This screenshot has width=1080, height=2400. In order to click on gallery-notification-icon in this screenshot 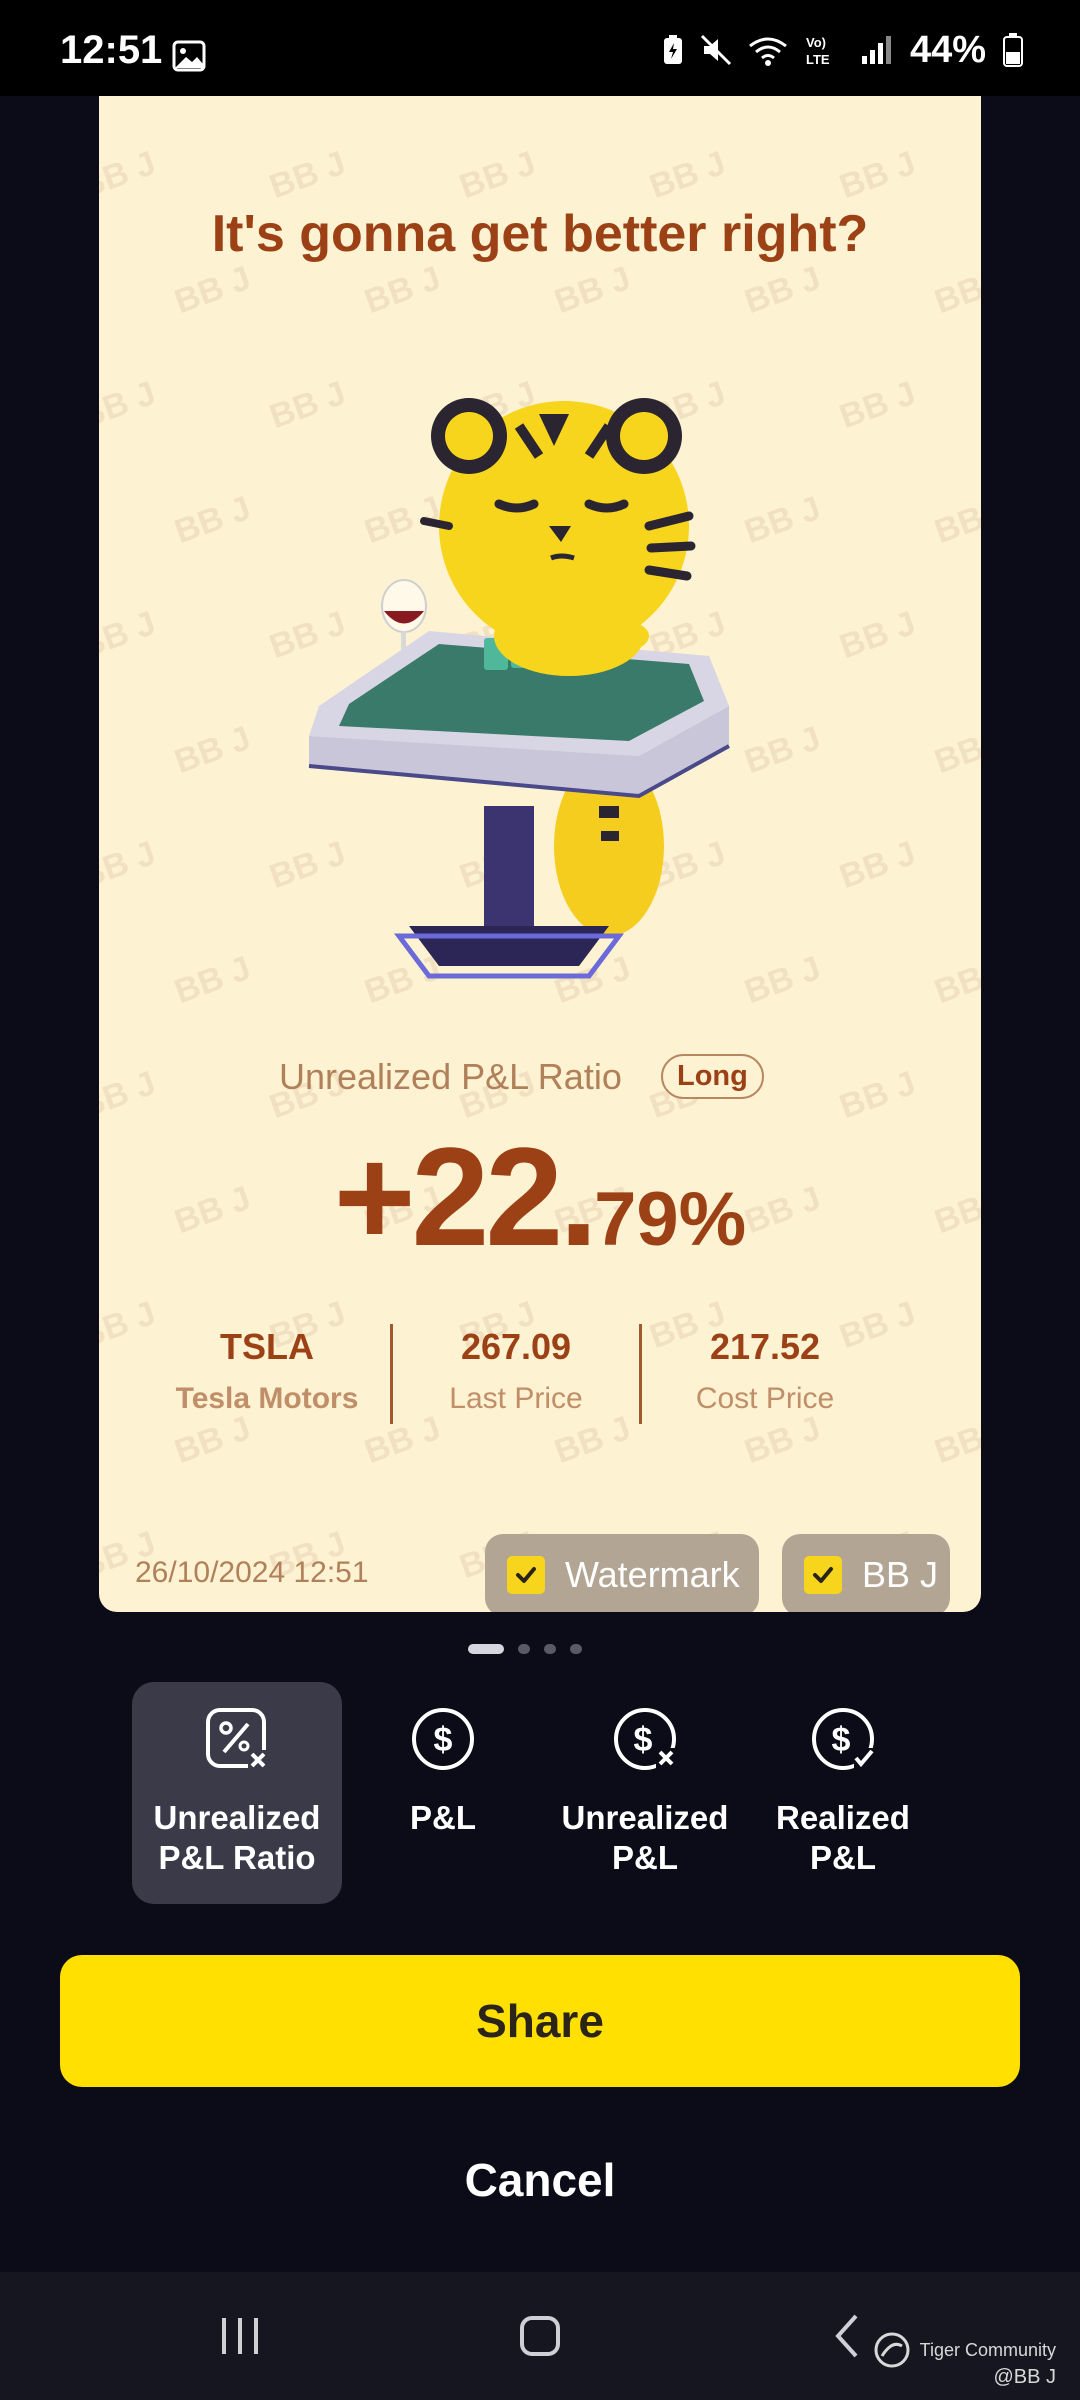, I will do `click(189, 56)`.